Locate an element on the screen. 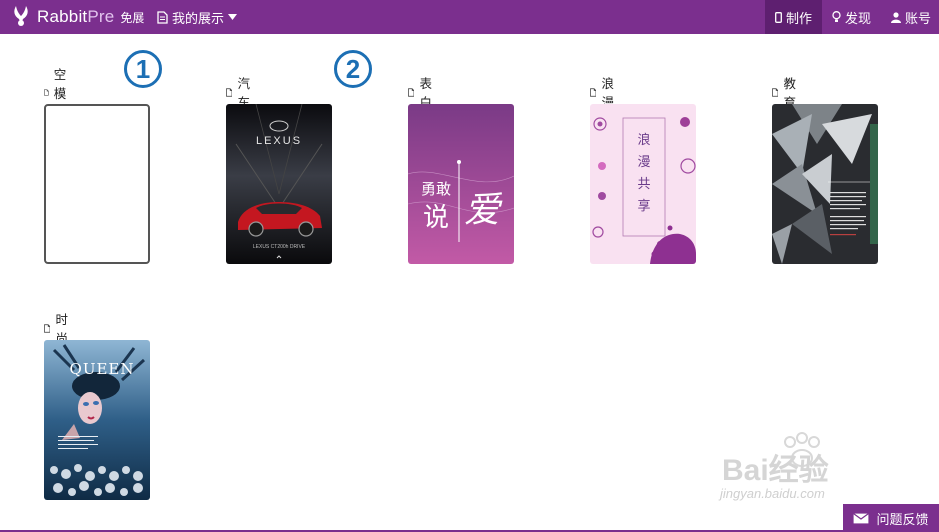 The image size is (939, 532). svg-text: 共 is located at coordinates (643, 184).